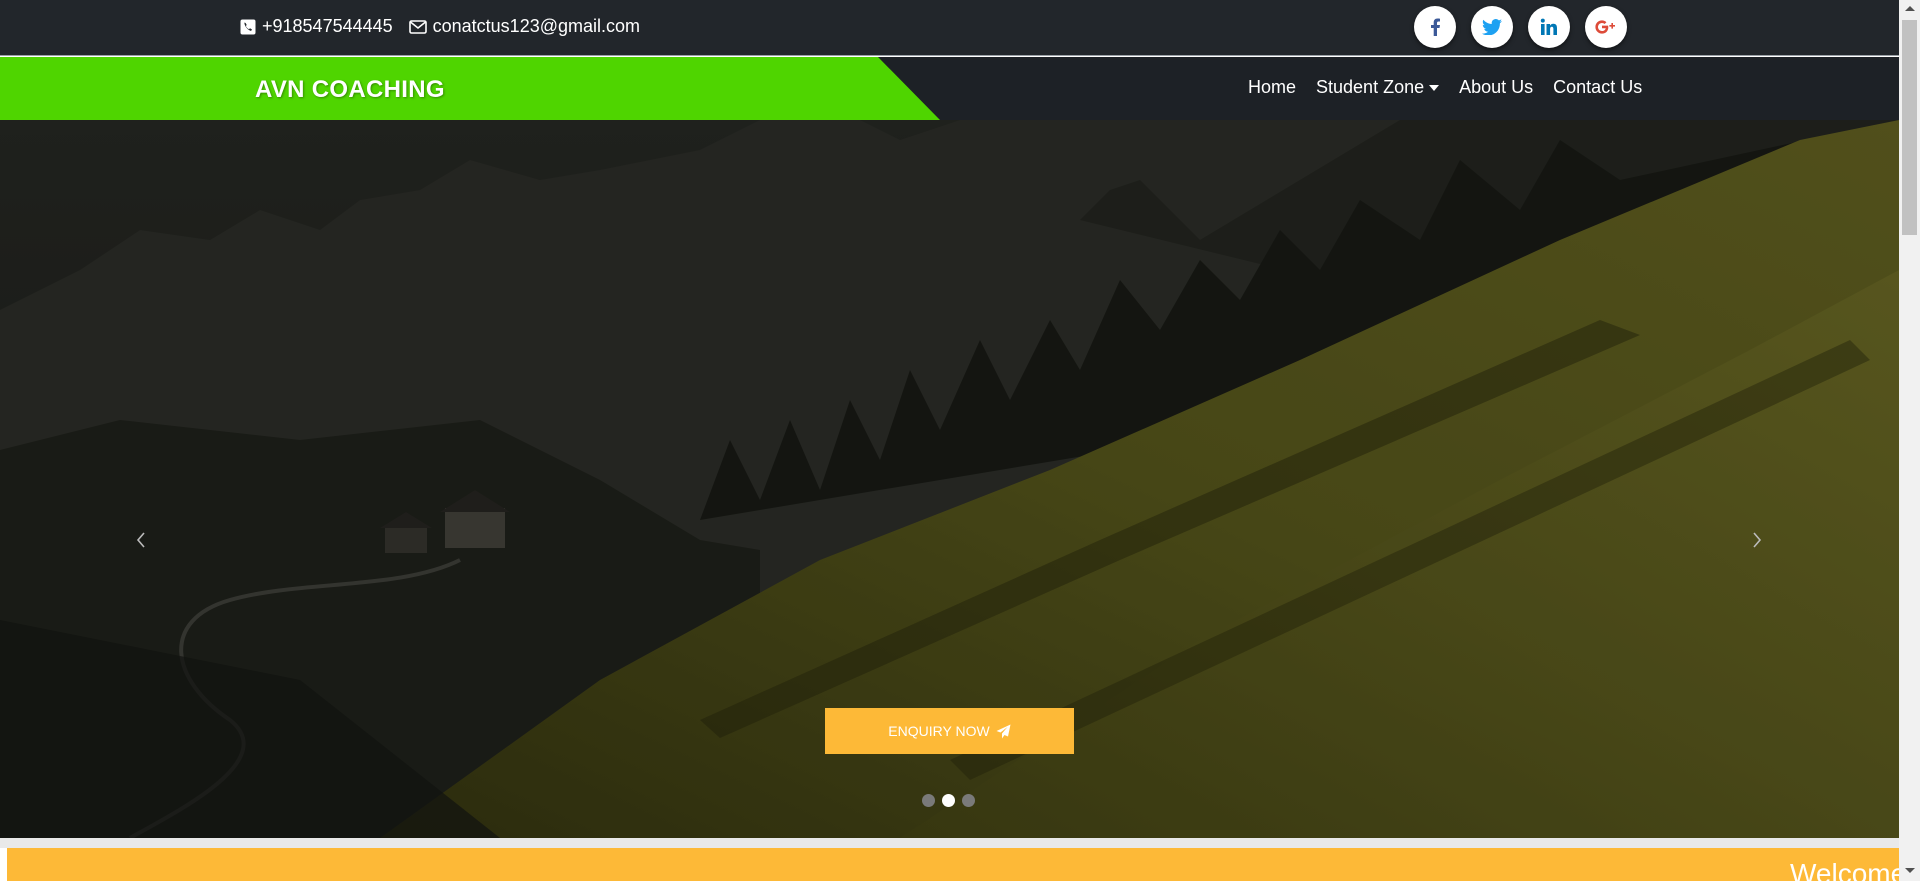 This screenshot has width=1920, height=881. I want to click on google-plus-link, so click(1606, 27).